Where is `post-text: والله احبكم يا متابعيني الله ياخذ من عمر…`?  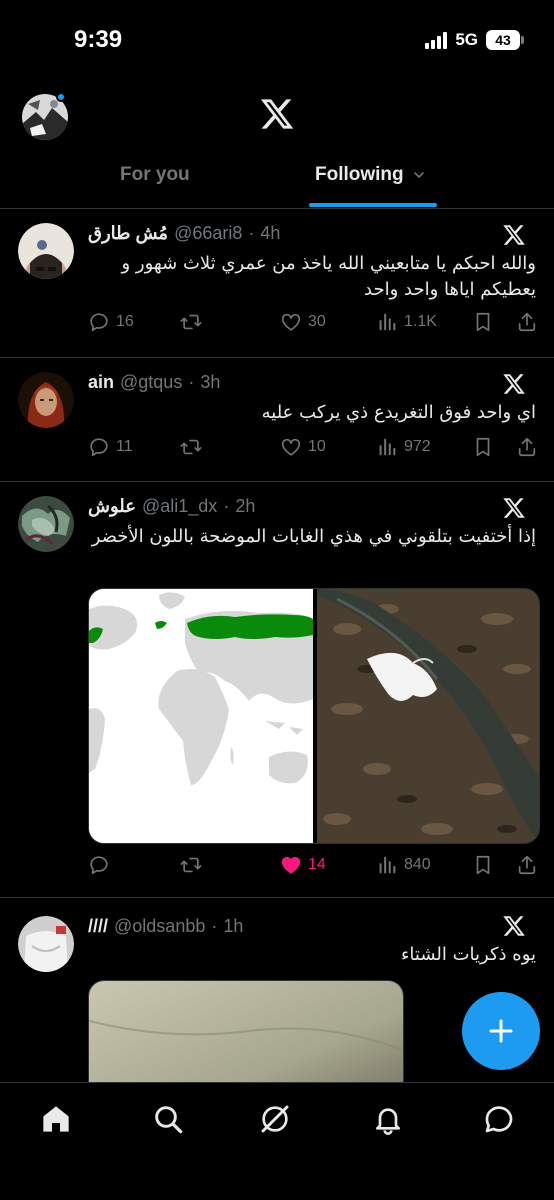
post-text: والله احبكم يا متابعيني الله ياخذ من عمر… is located at coordinates (328, 276).